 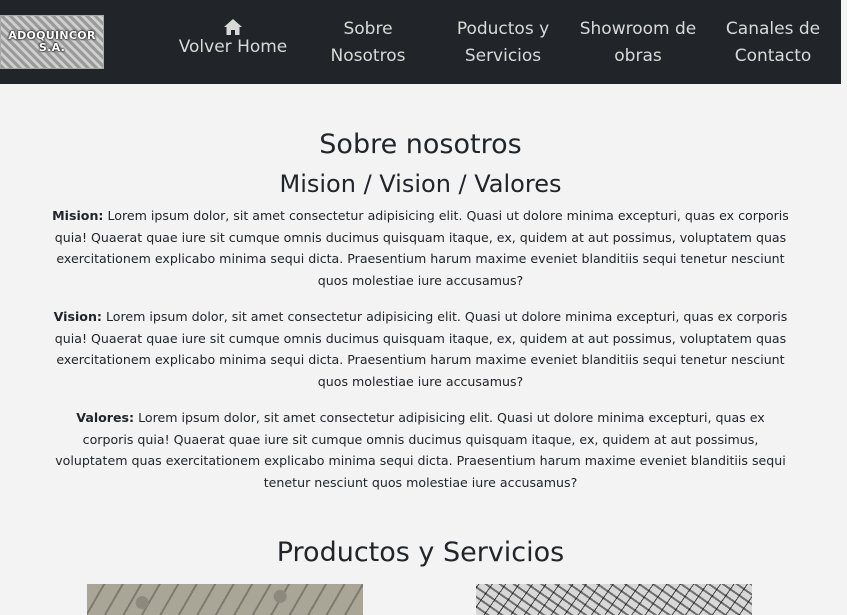 What do you see at coordinates (420, 552) in the screenshot?
I see `products-title: Productos y Servicios` at bounding box center [420, 552].